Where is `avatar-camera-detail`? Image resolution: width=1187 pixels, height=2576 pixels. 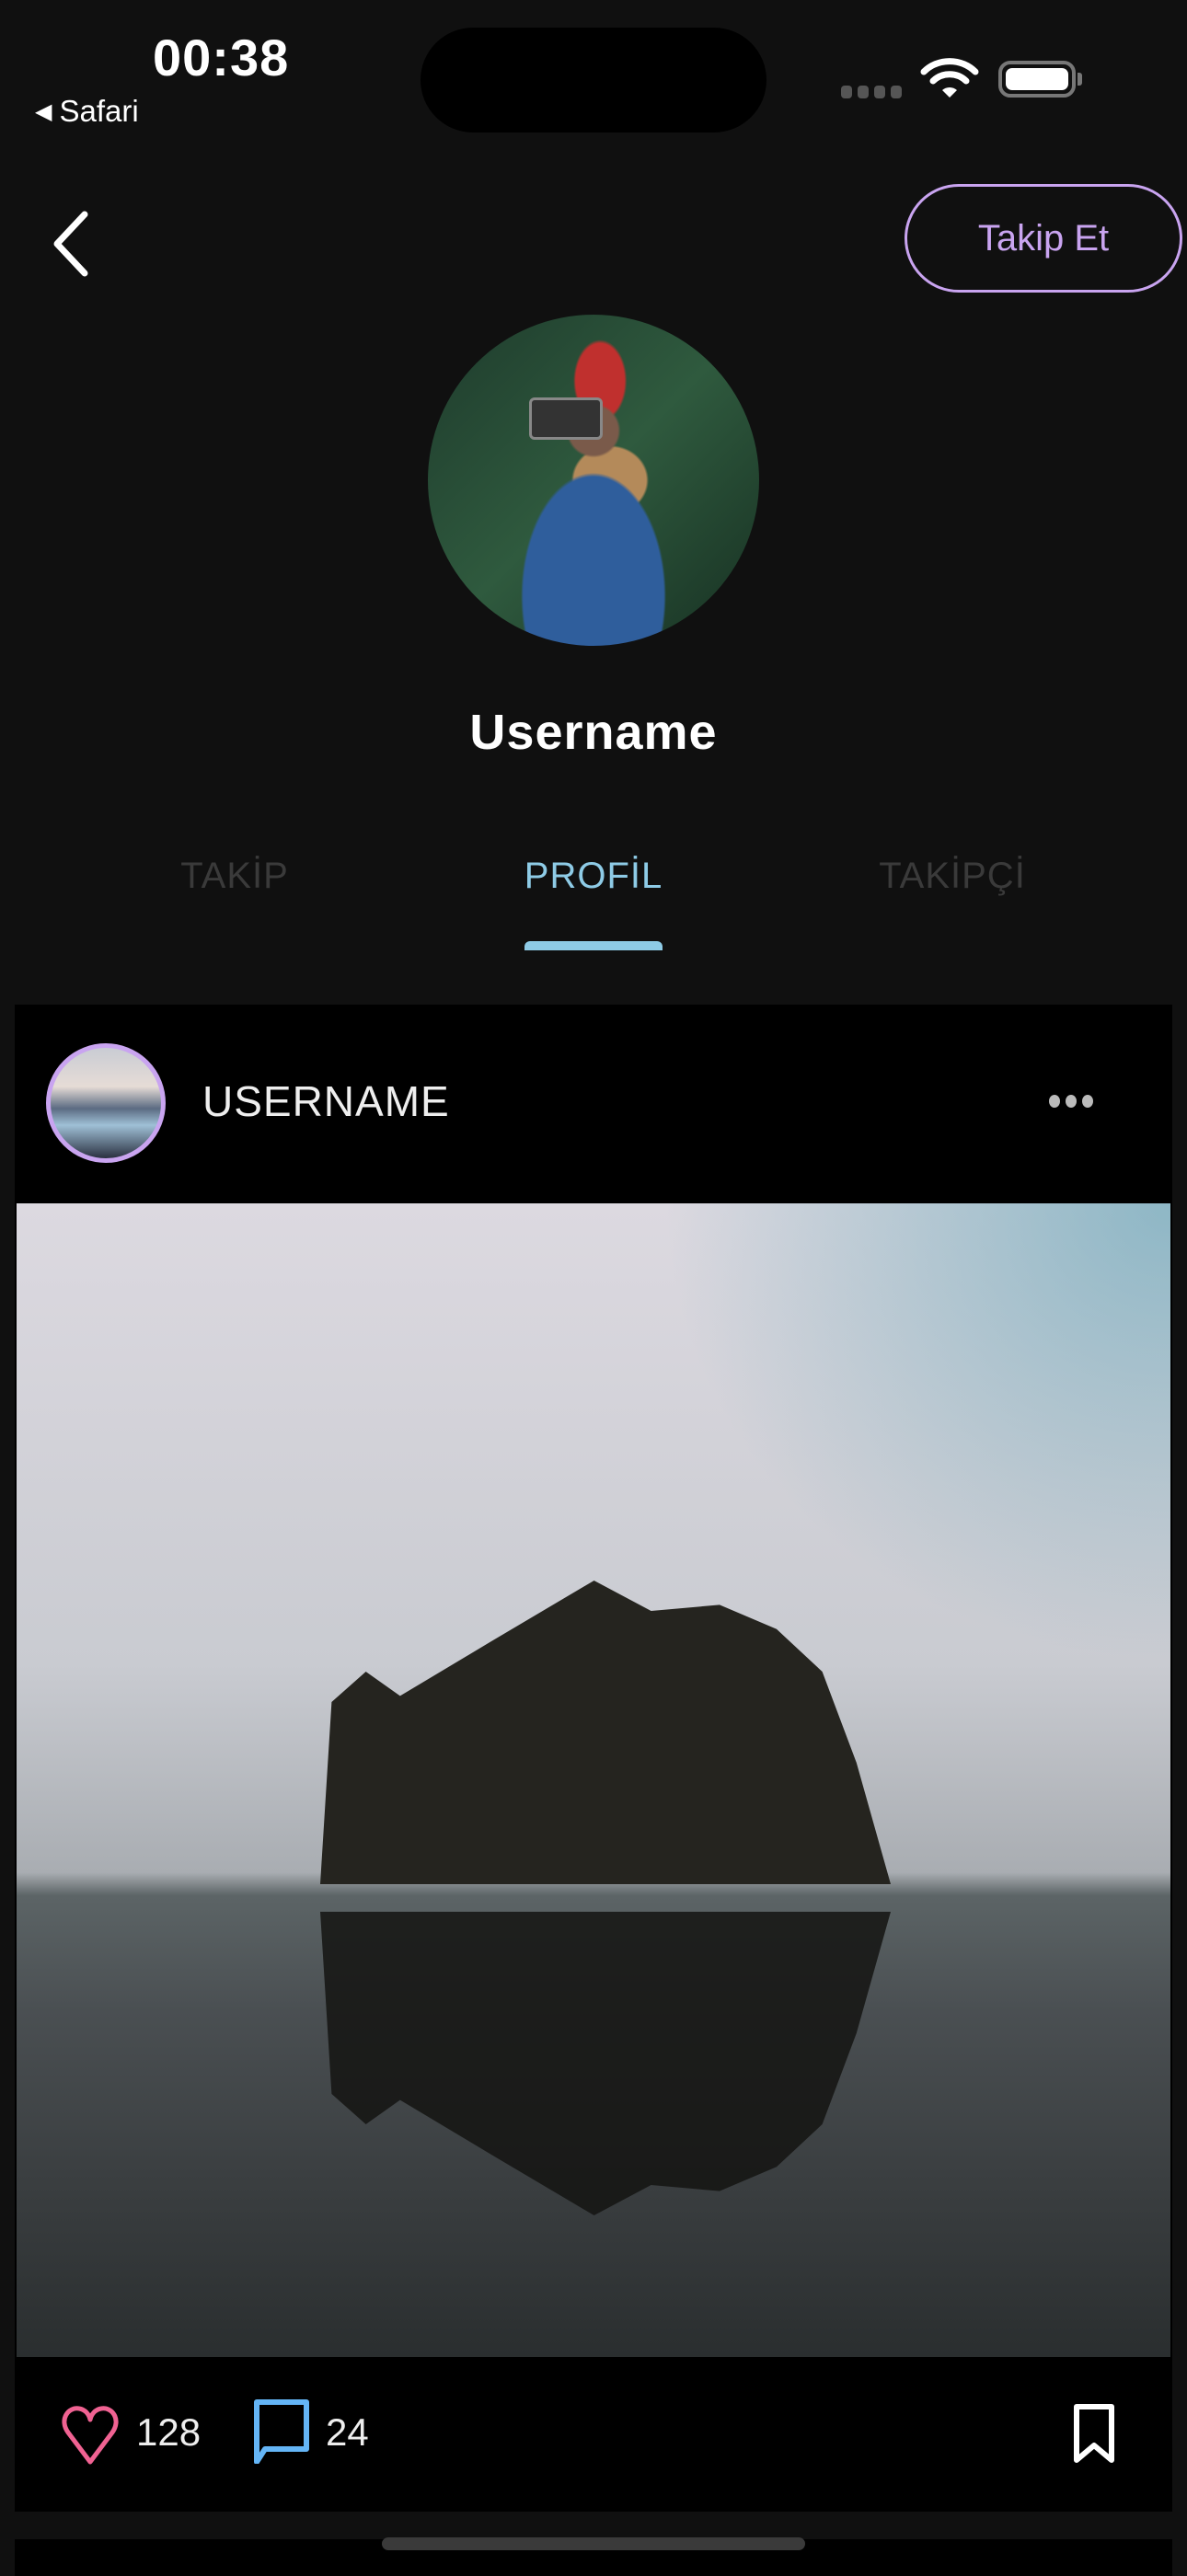
avatar-camera-detail is located at coordinates (566, 418).